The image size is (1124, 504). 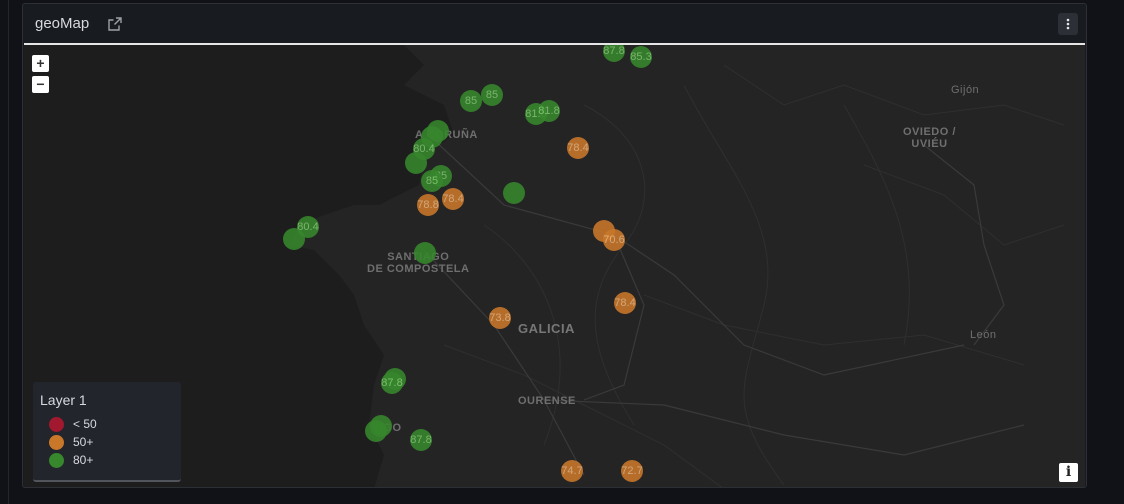 I want to click on map-label-ourense: OURENSE, so click(x=547, y=401).